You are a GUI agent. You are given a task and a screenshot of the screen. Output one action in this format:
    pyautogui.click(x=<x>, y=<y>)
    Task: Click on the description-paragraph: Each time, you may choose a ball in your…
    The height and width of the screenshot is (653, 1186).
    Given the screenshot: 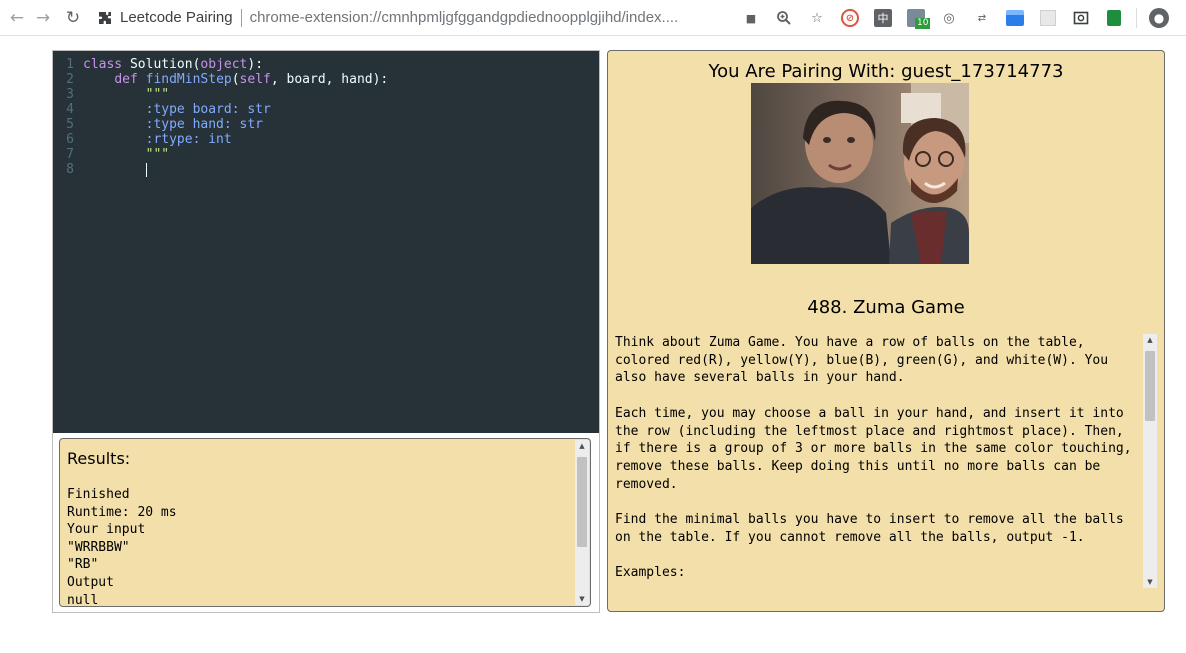 What is the action you would take?
    pyautogui.click(x=873, y=448)
    